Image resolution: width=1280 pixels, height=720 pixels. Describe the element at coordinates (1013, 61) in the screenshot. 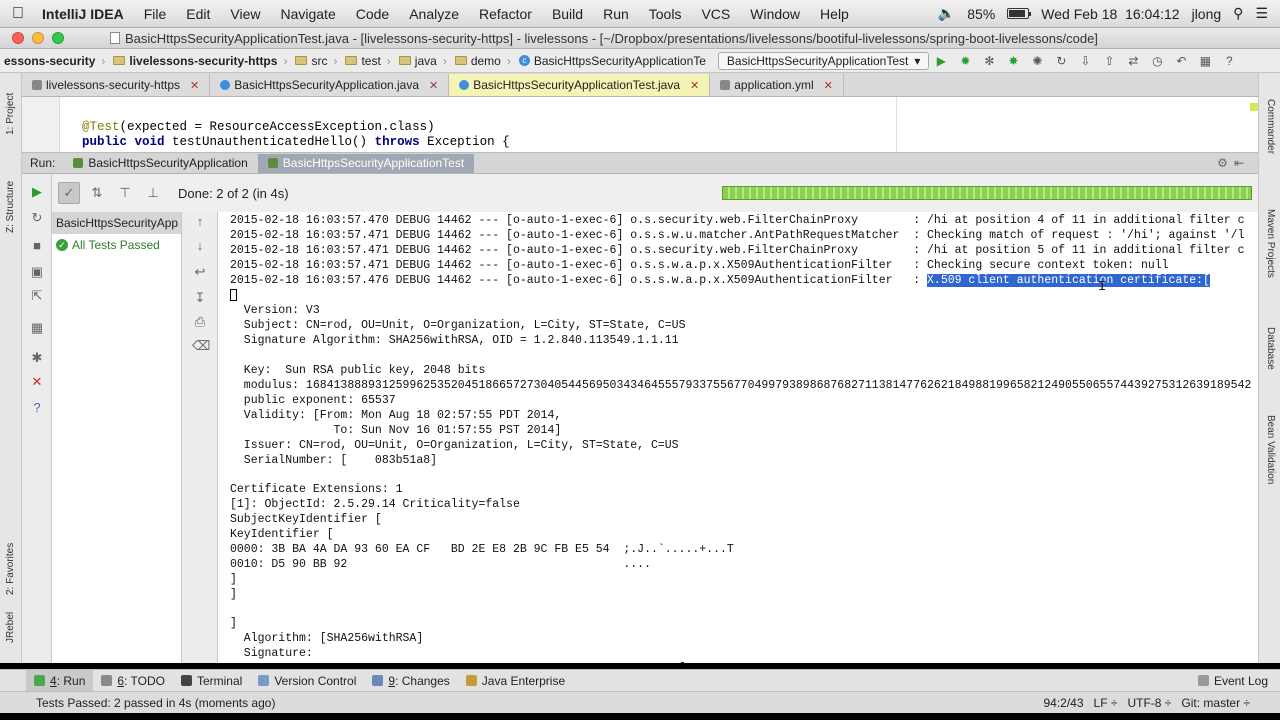

I see `profile-icon: ✸` at that location.